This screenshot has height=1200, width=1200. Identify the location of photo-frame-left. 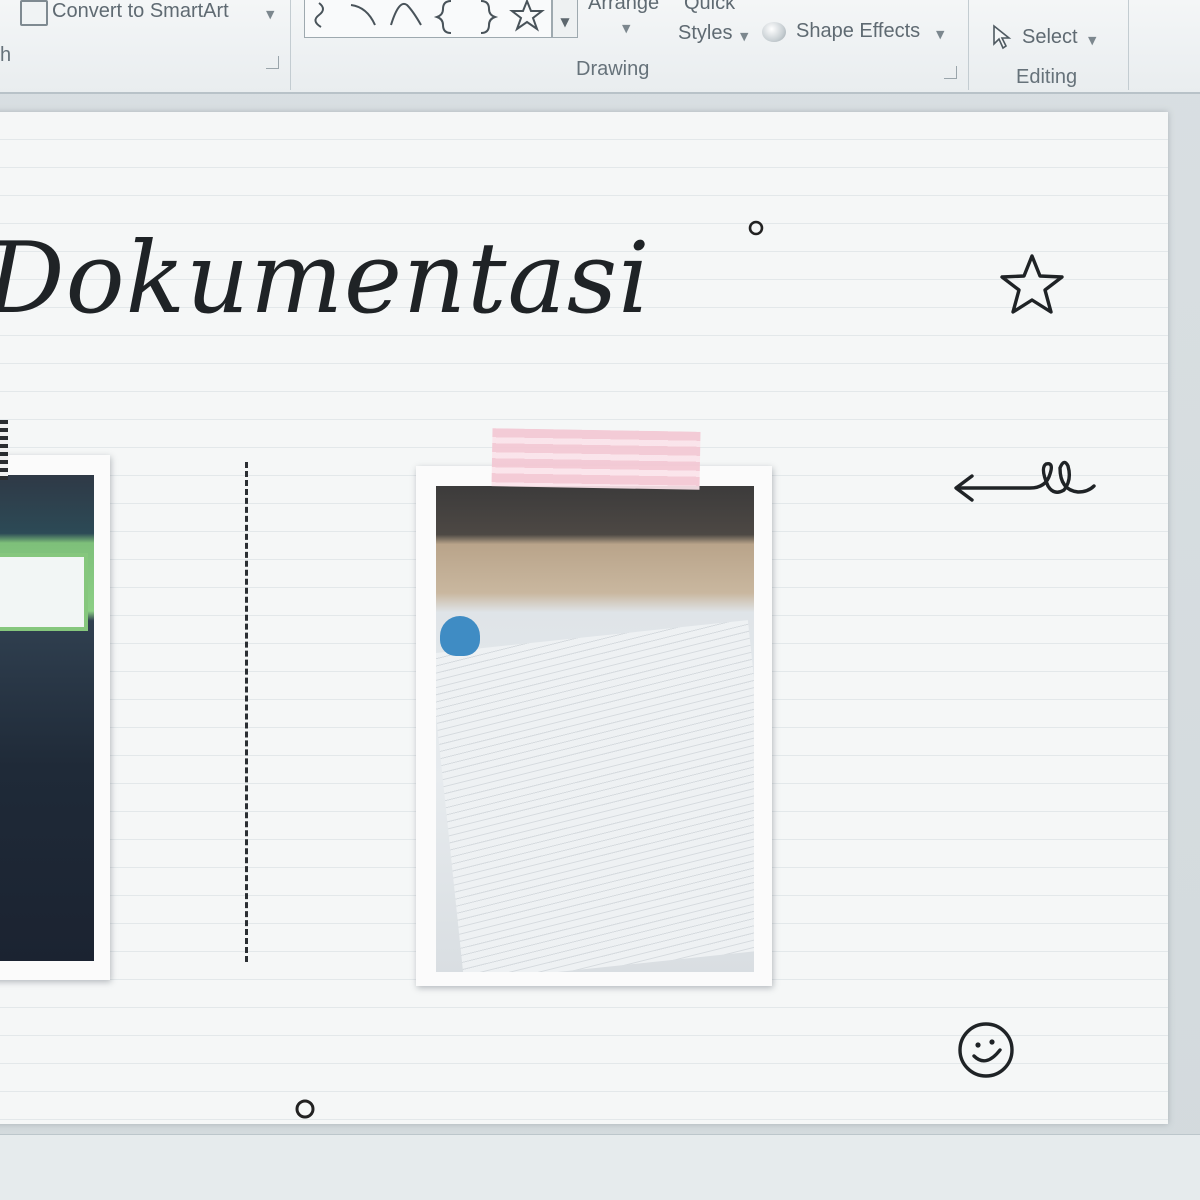
(55, 717).